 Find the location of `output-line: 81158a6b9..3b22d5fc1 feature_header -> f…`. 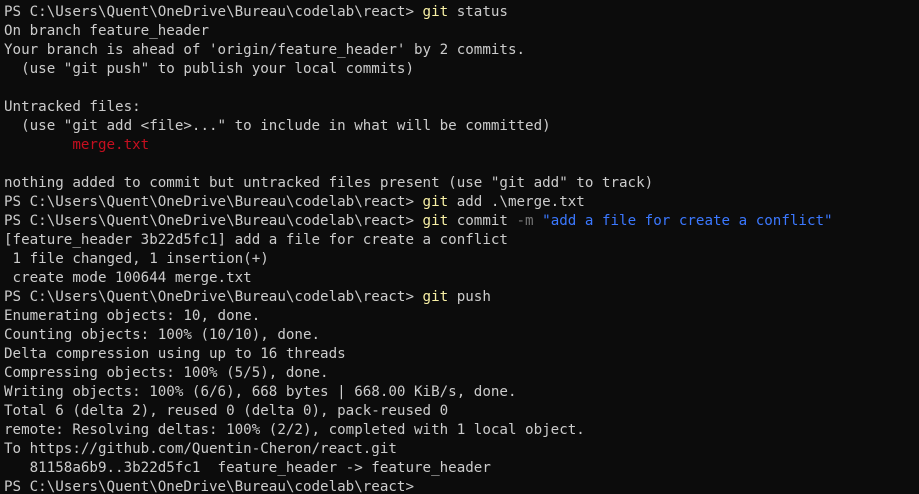

output-line: 81158a6b9..3b22d5fc1 feature_header -> f… is located at coordinates (247, 468).